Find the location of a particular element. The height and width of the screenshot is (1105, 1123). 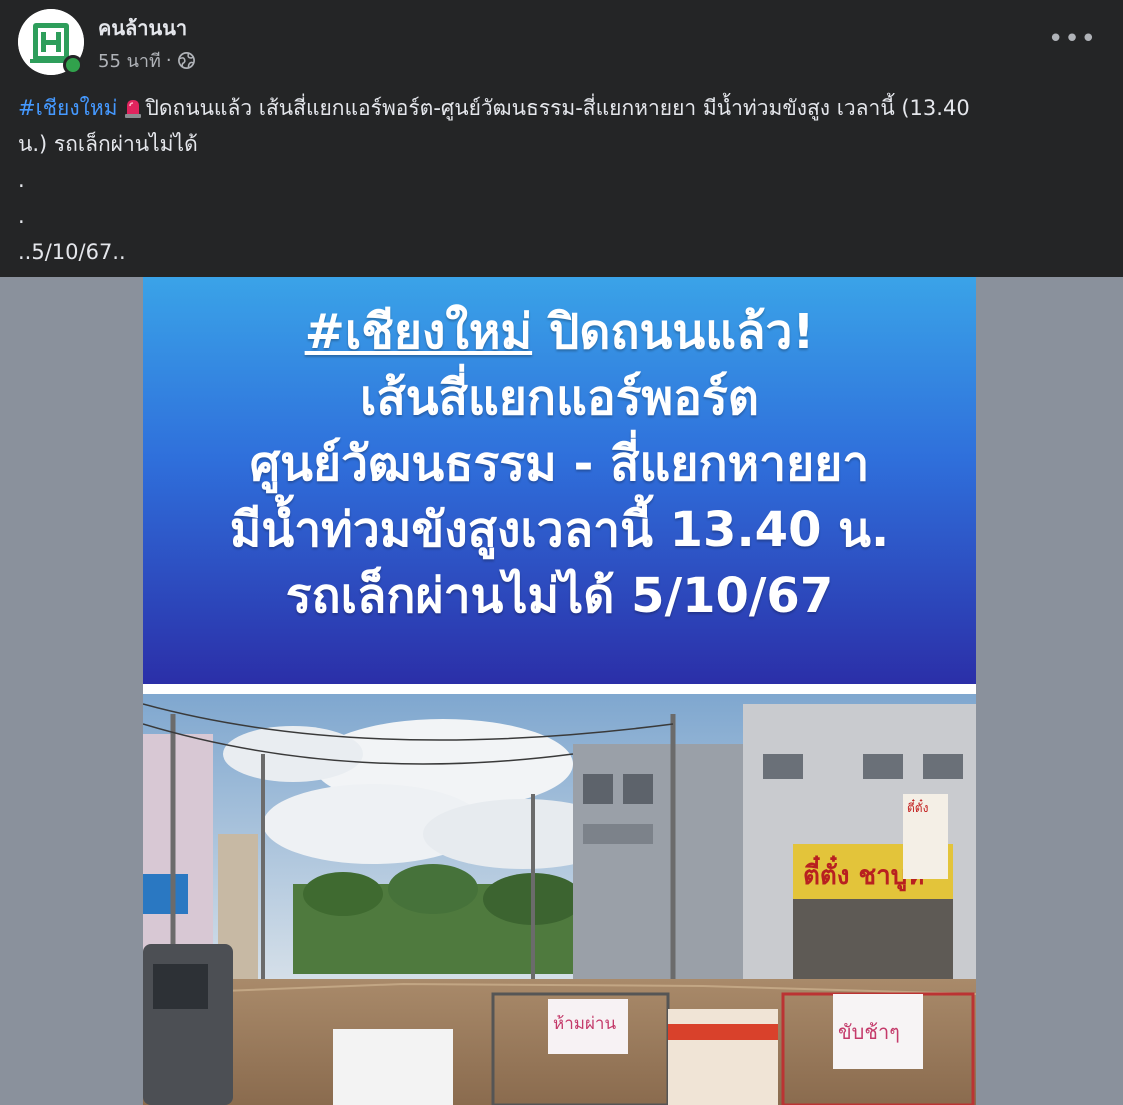

image-divider is located at coordinates (559, 689).